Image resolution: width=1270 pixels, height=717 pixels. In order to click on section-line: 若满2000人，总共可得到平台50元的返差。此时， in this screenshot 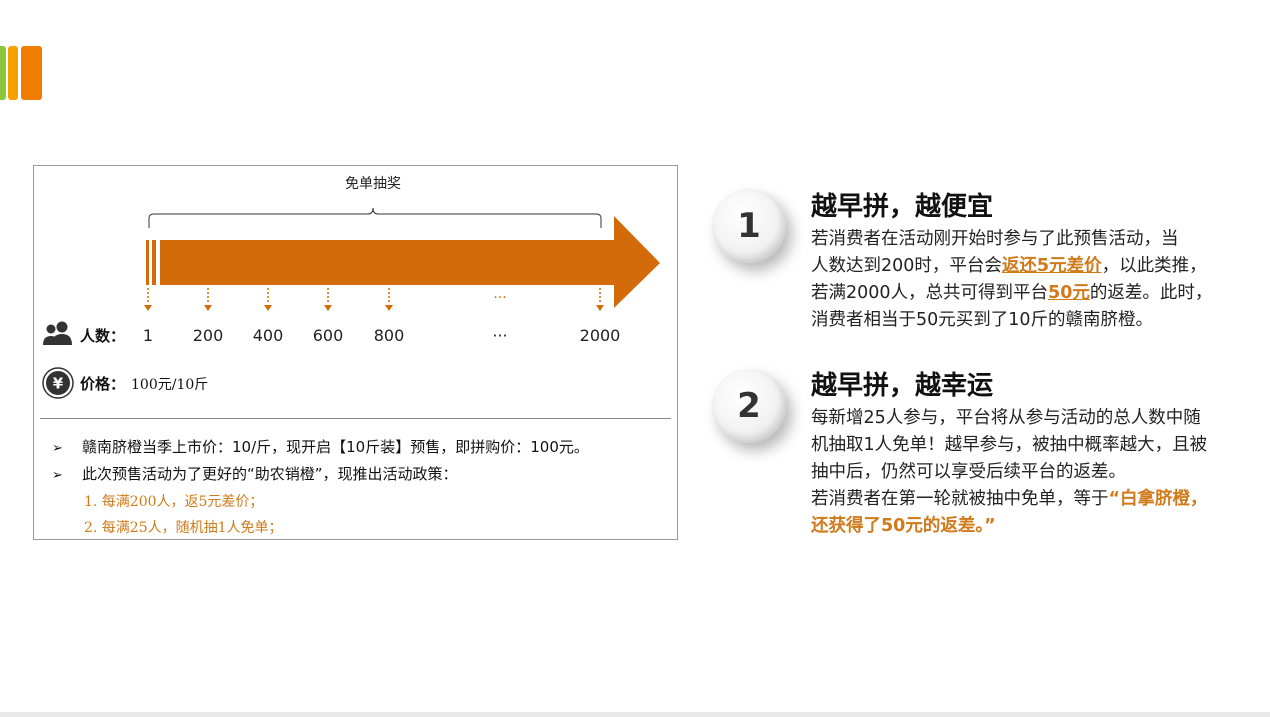, I will do `click(1012, 293)`.